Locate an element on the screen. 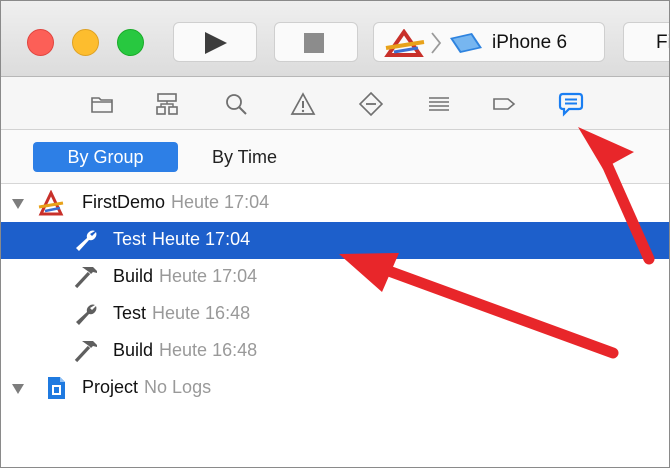 This screenshot has height=468, width=670. destination-selector: Fir is located at coordinates (646, 42).